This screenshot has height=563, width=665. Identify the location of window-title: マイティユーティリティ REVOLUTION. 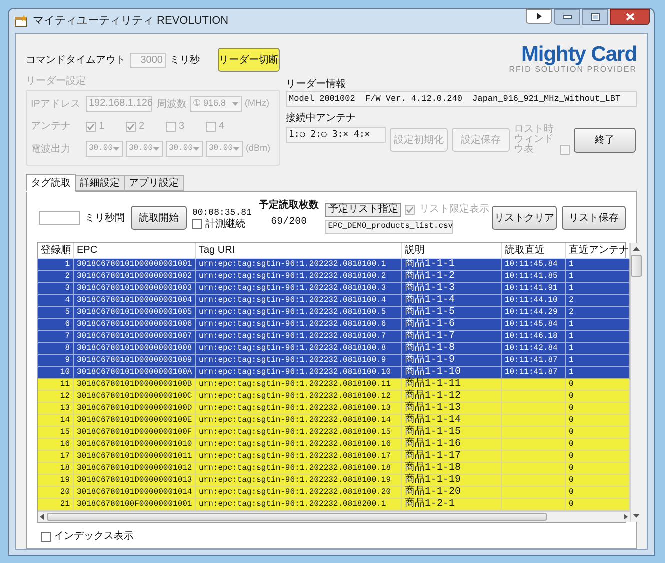
(131, 21).